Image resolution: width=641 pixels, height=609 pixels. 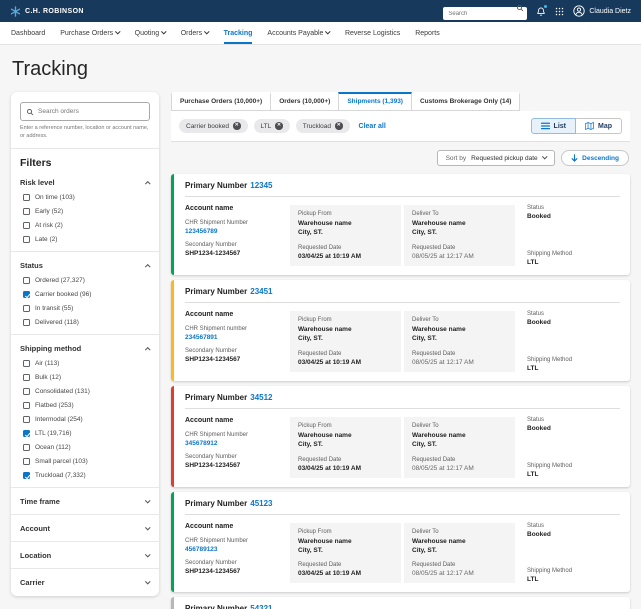 I want to click on primary-number-link: 54321, so click(x=261, y=606).